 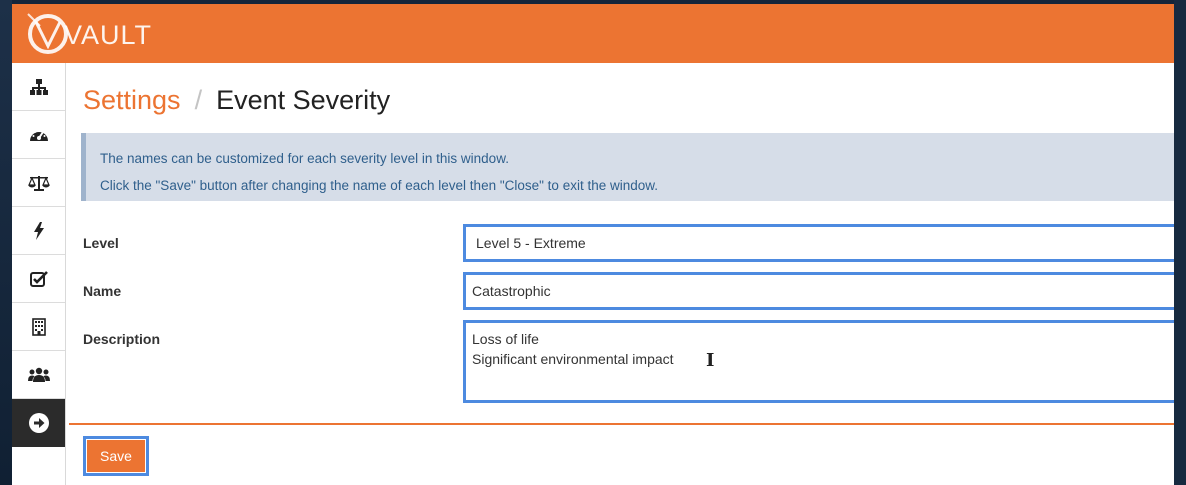 I want to click on name-input: Catastrophic, so click(x=818, y=291).